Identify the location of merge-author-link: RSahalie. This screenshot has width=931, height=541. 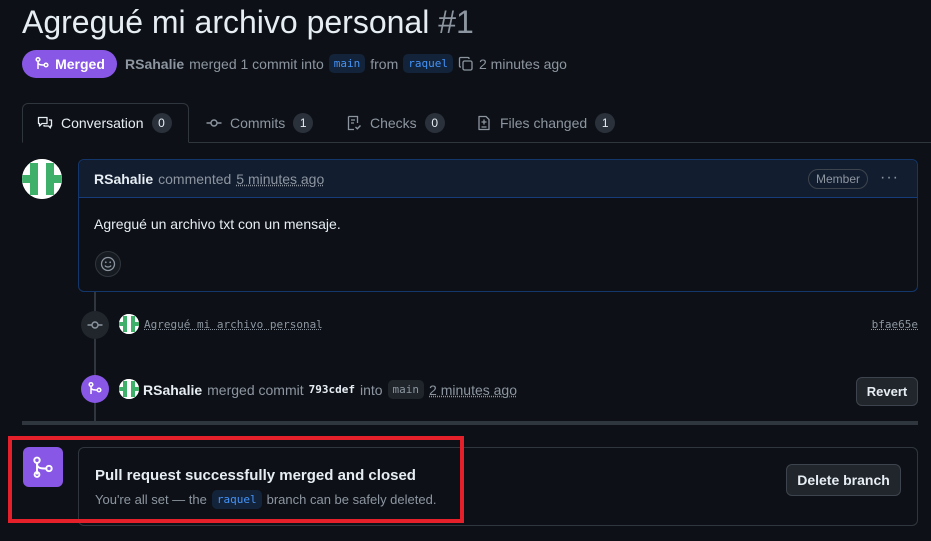
(172, 390).